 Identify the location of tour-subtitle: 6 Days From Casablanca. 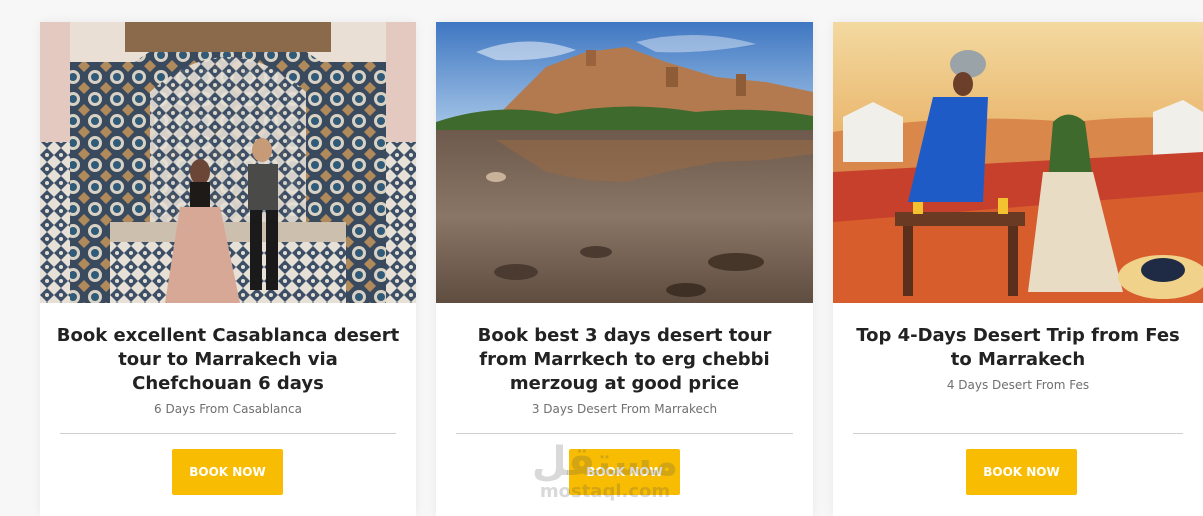
(228, 409).